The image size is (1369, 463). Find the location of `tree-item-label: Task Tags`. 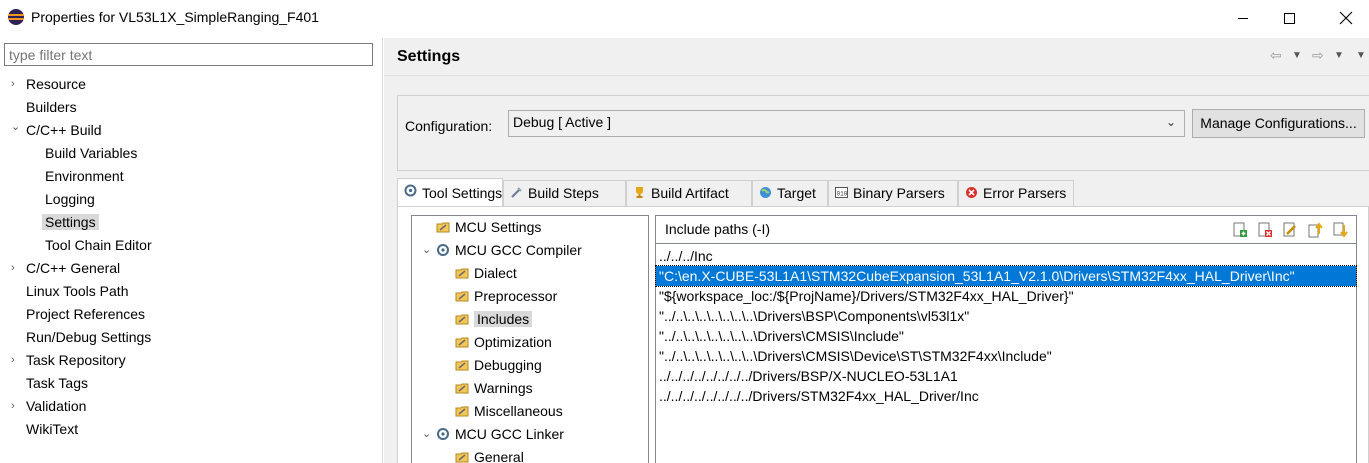

tree-item-label: Task Tags is located at coordinates (57, 383).